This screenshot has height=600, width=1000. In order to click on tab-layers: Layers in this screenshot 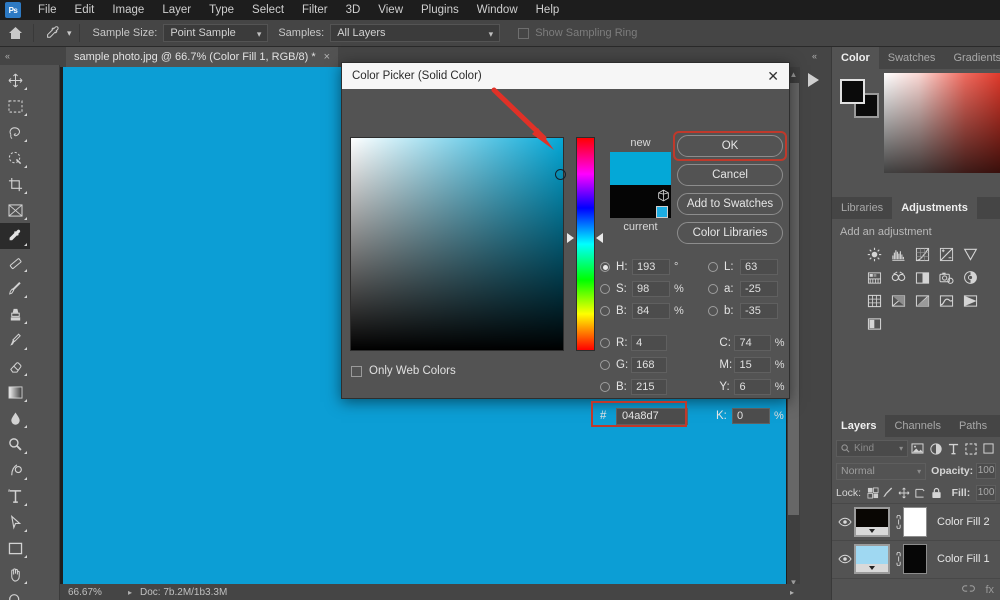, I will do `click(859, 426)`.